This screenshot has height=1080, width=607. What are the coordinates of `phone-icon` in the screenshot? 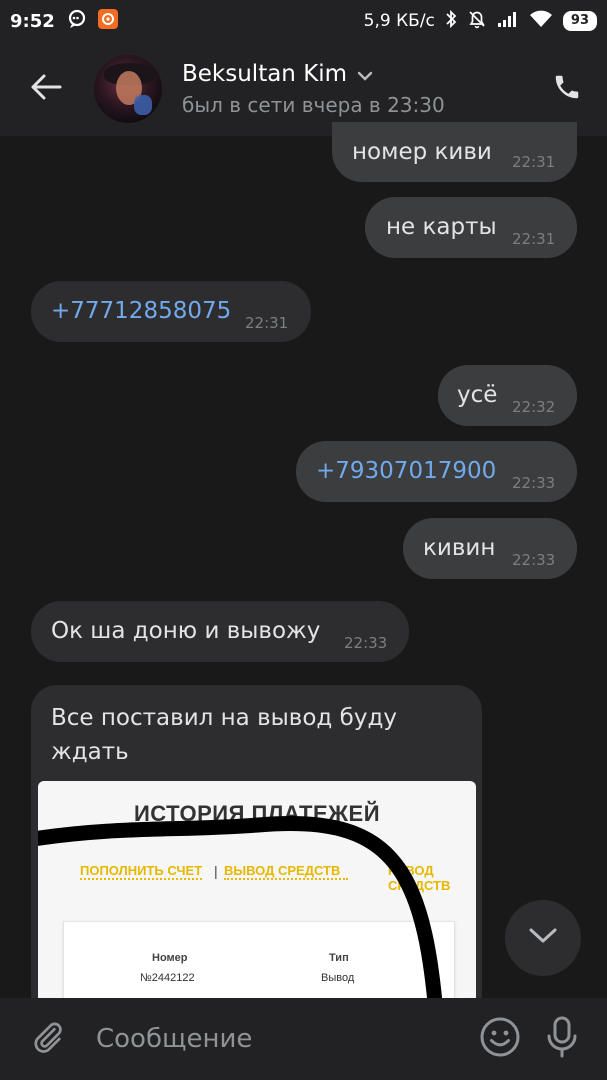 It's located at (567, 89).